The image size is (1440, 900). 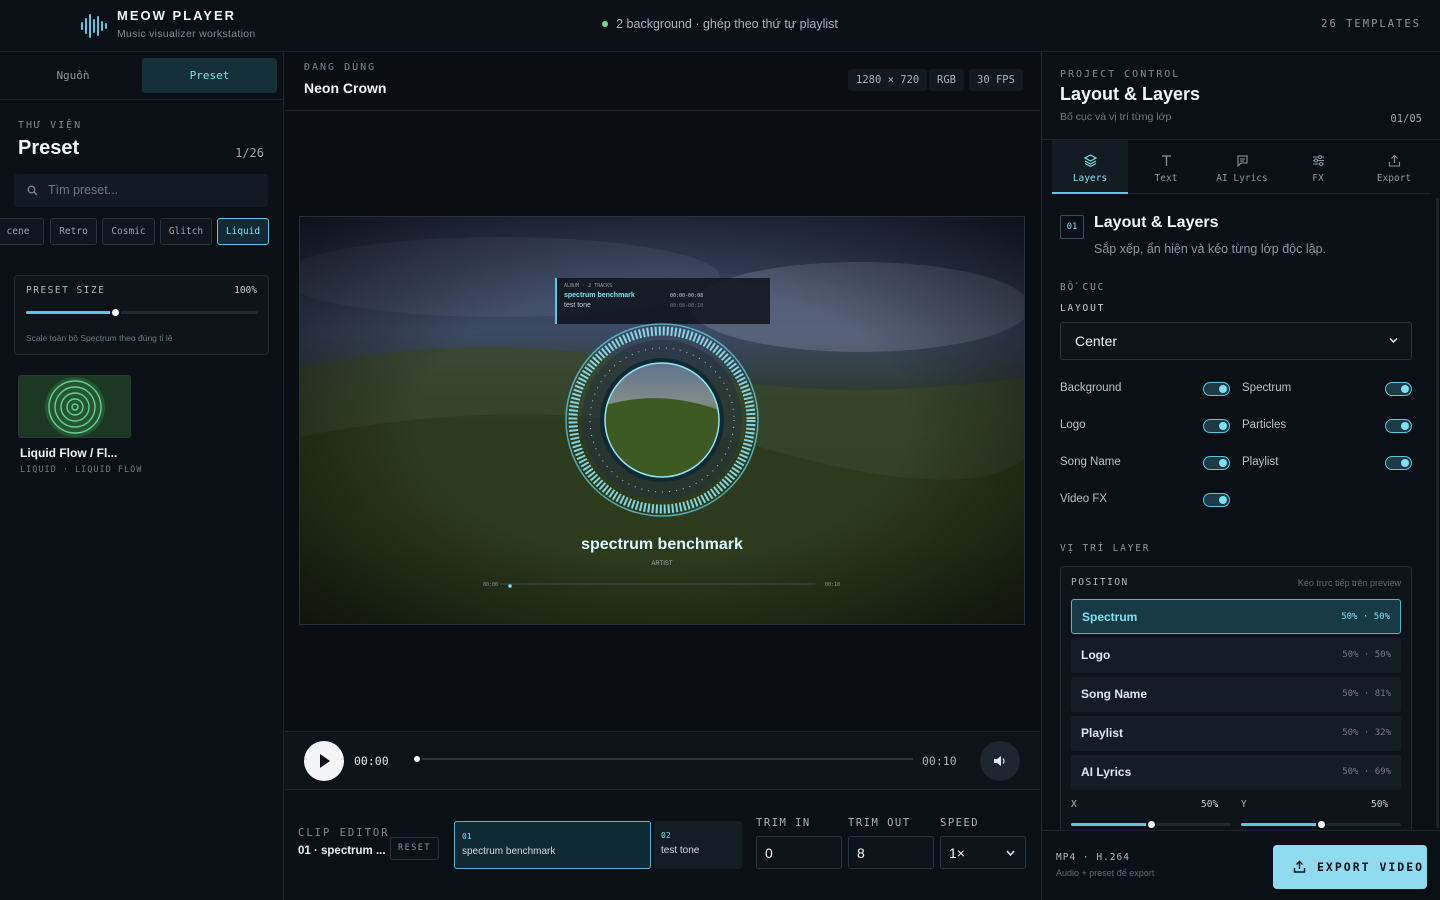 What do you see at coordinates (1091, 388) in the screenshot?
I see `toggle-label-background: Background` at bounding box center [1091, 388].